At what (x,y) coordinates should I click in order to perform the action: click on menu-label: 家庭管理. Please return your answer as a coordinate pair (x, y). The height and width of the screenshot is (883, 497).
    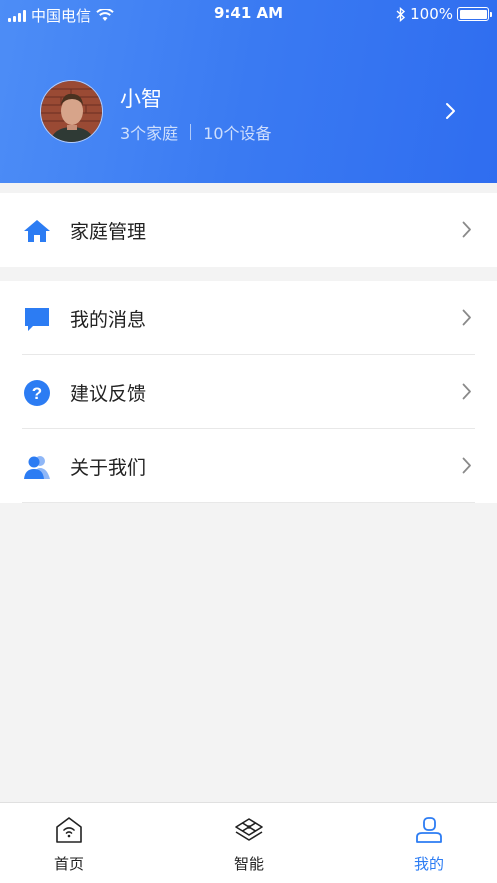
    Looking at the image, I should click on (108, 232).